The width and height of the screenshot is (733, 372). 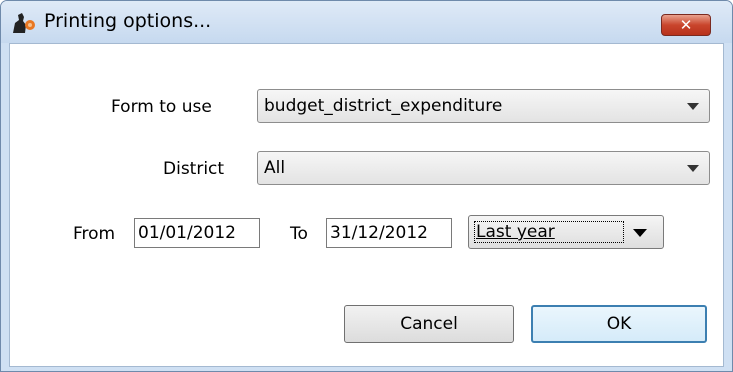 What do you see at coordinates (275, 168) in the screenshot?
I see `district-select-value: All` at bounding box center [275, 168].